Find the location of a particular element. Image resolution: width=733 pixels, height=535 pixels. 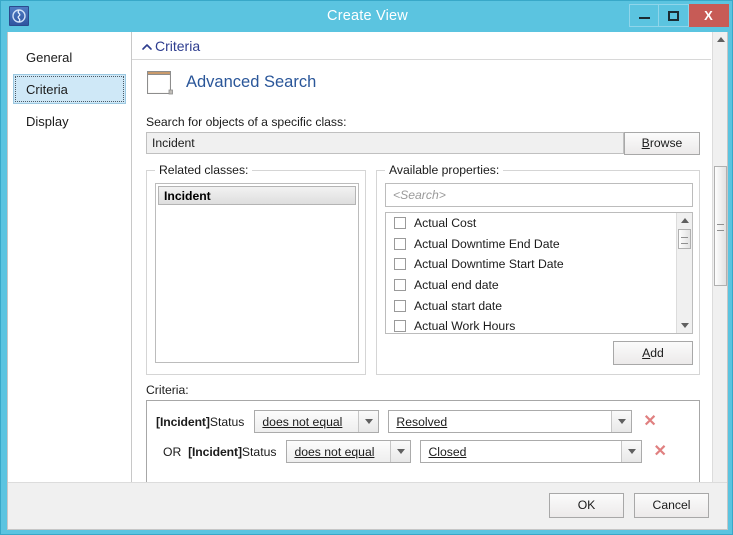

scroll-down-icon is located at coordinates (684, 325).